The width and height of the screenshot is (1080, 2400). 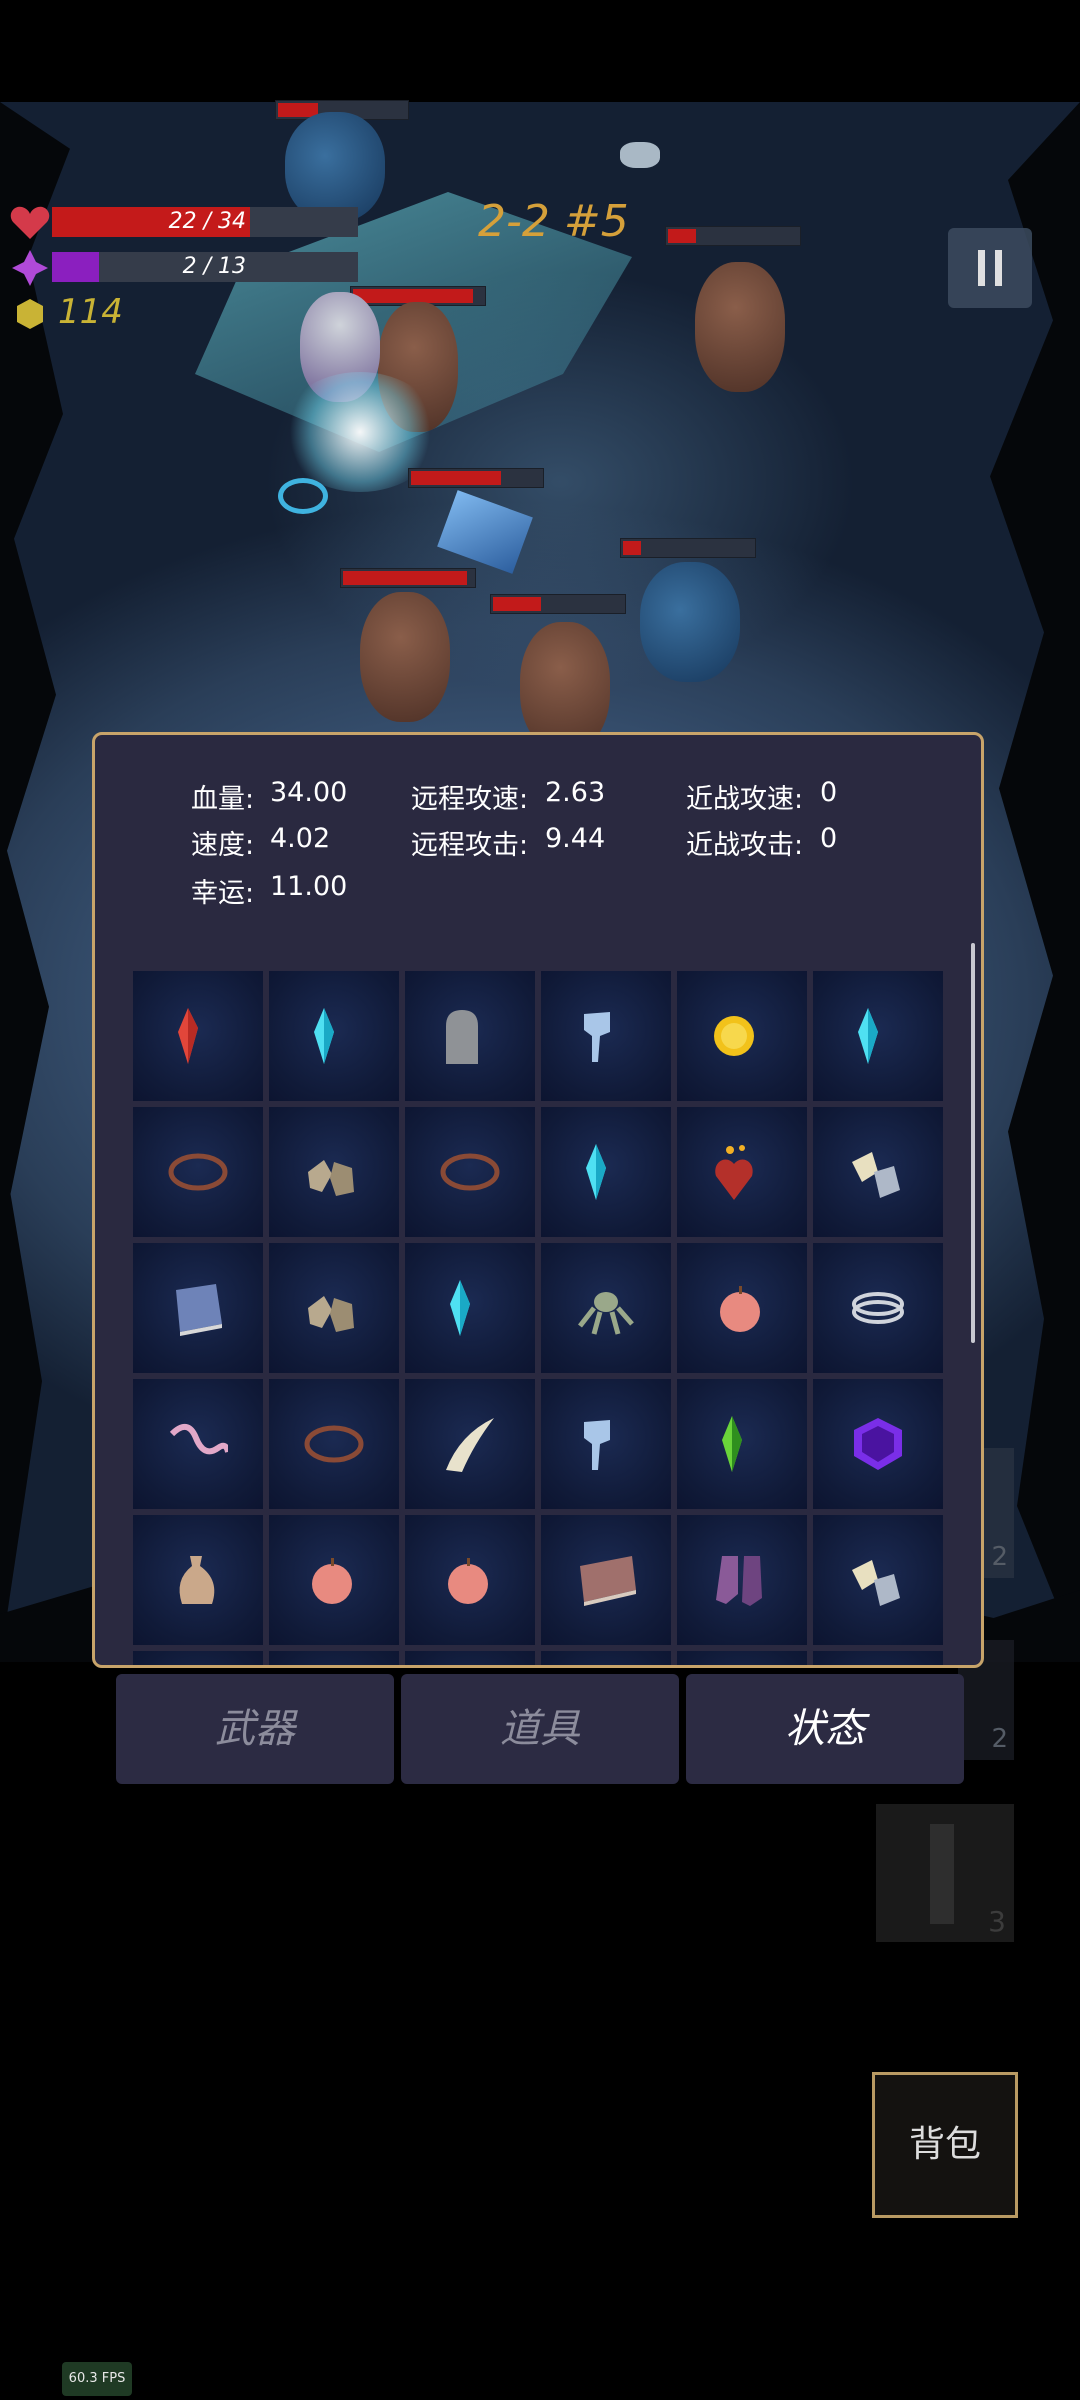 I want to click on ore-chunks-icon, so click(x=876, y=1175).